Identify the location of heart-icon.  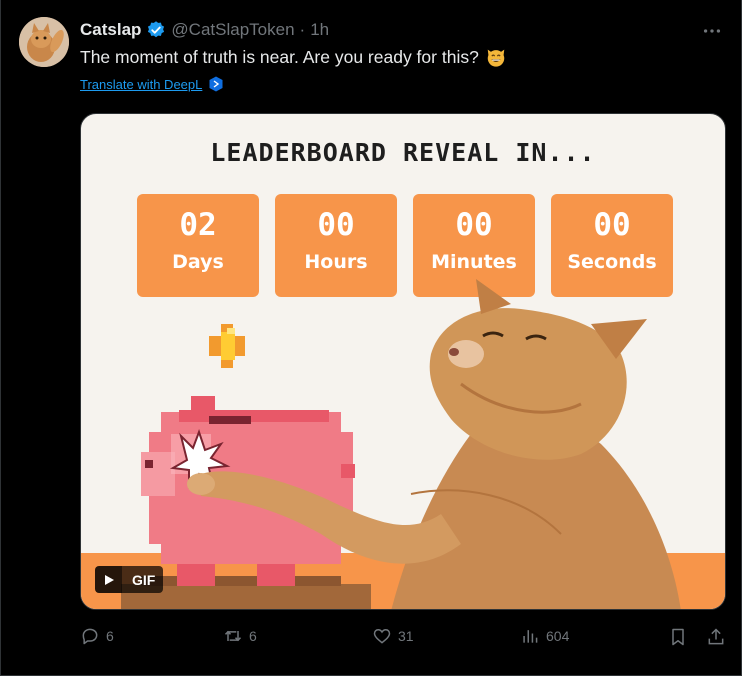
(382, 636).